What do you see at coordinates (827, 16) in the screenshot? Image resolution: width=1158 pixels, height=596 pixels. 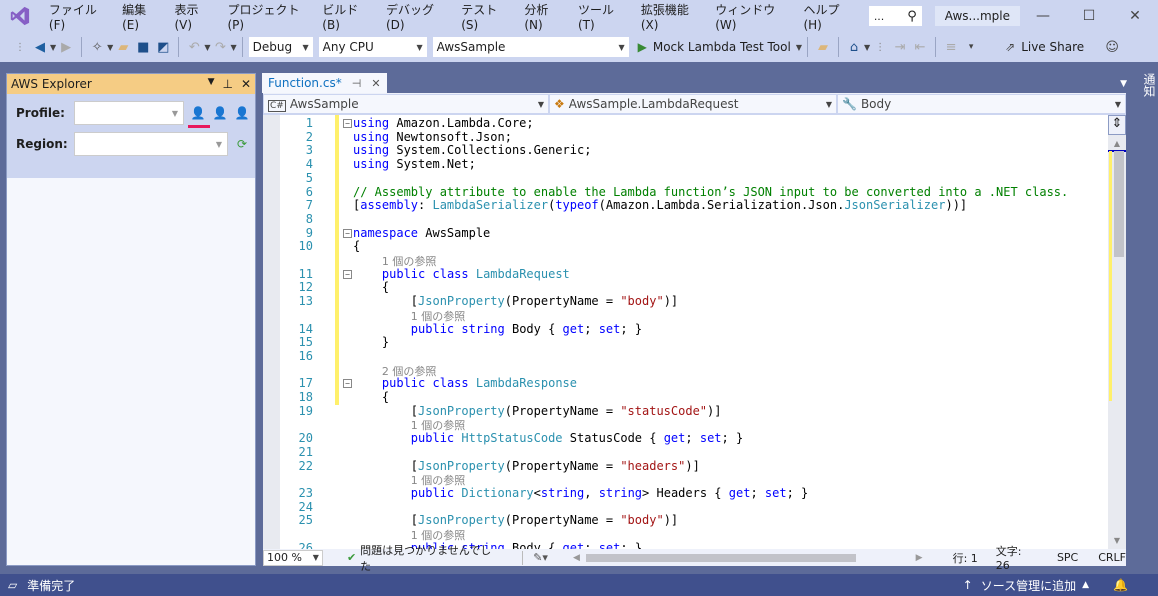 I see `menu-help: ヘルプ(H)` at bounding box center [827, 16].